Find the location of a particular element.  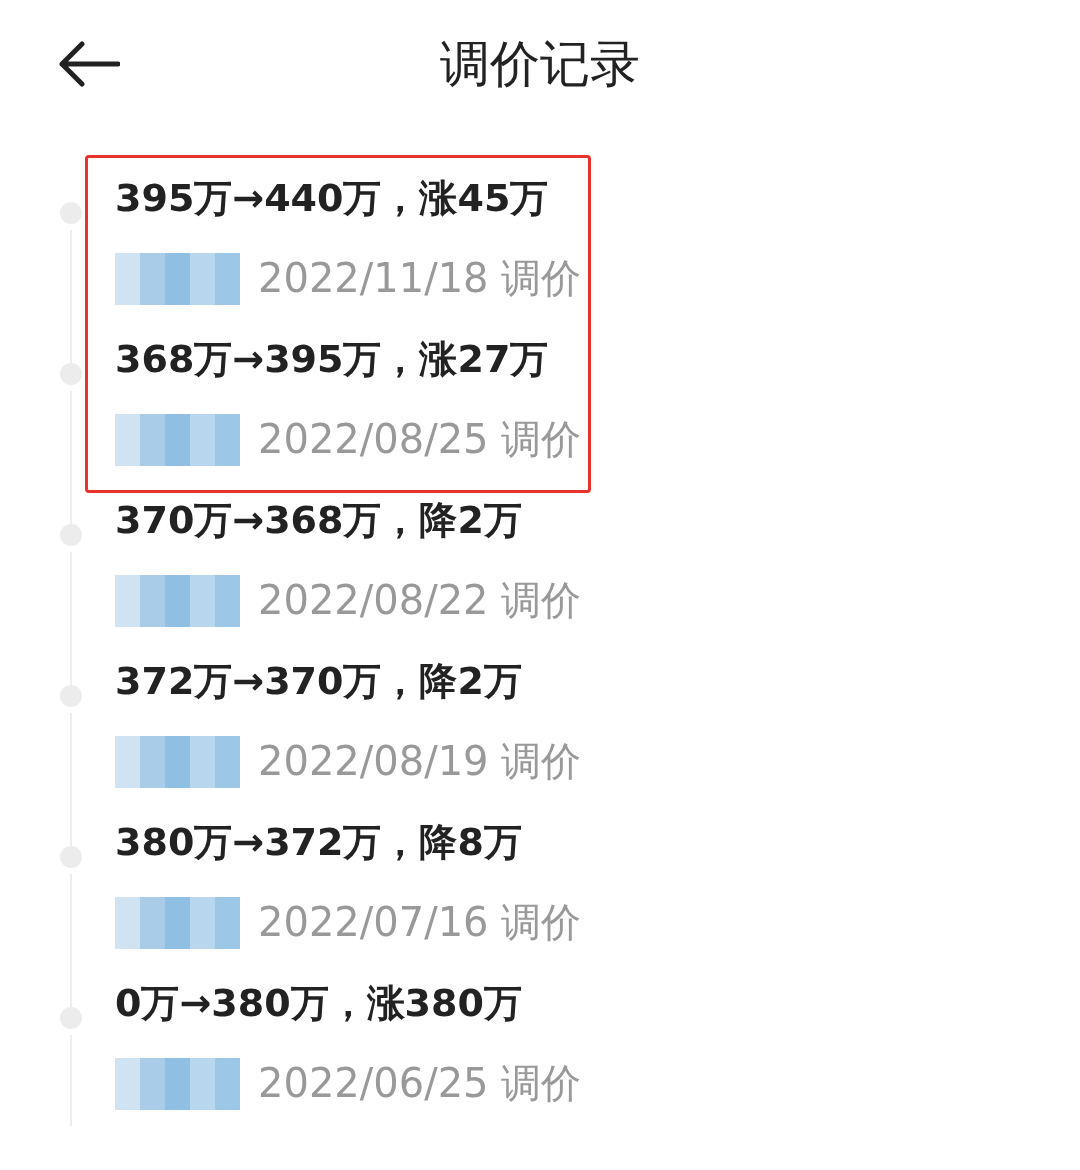

page-title: 调价记录 is located at coordinates (540, 64).